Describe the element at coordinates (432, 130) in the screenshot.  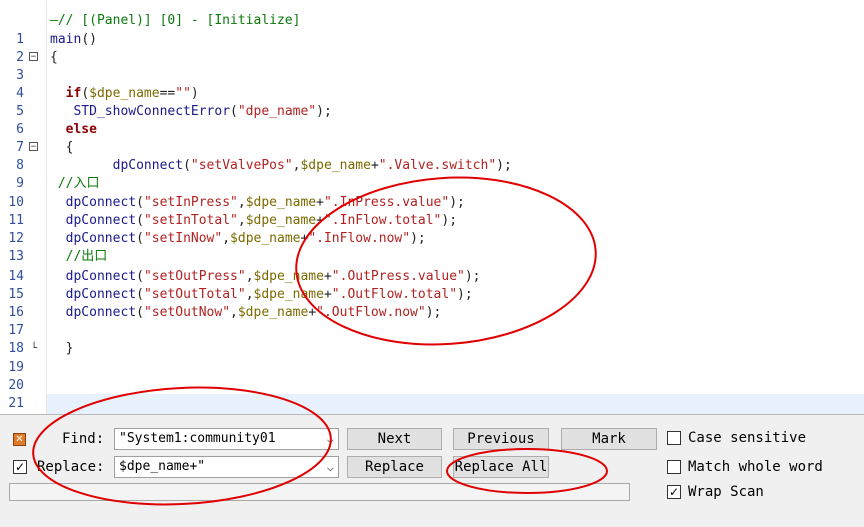
I see `code-line: 6 else` at that location.